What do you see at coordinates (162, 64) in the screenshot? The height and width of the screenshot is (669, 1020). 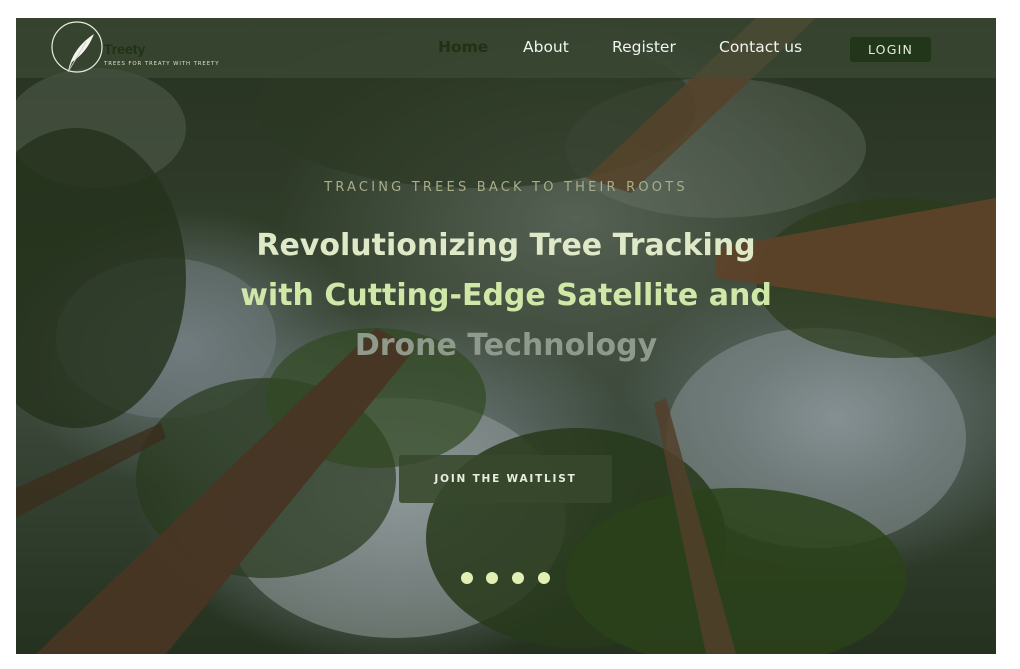 I see `brand-tagline: TREES FOR TREATY WITH TREETY` at bounding box center [162, 64].